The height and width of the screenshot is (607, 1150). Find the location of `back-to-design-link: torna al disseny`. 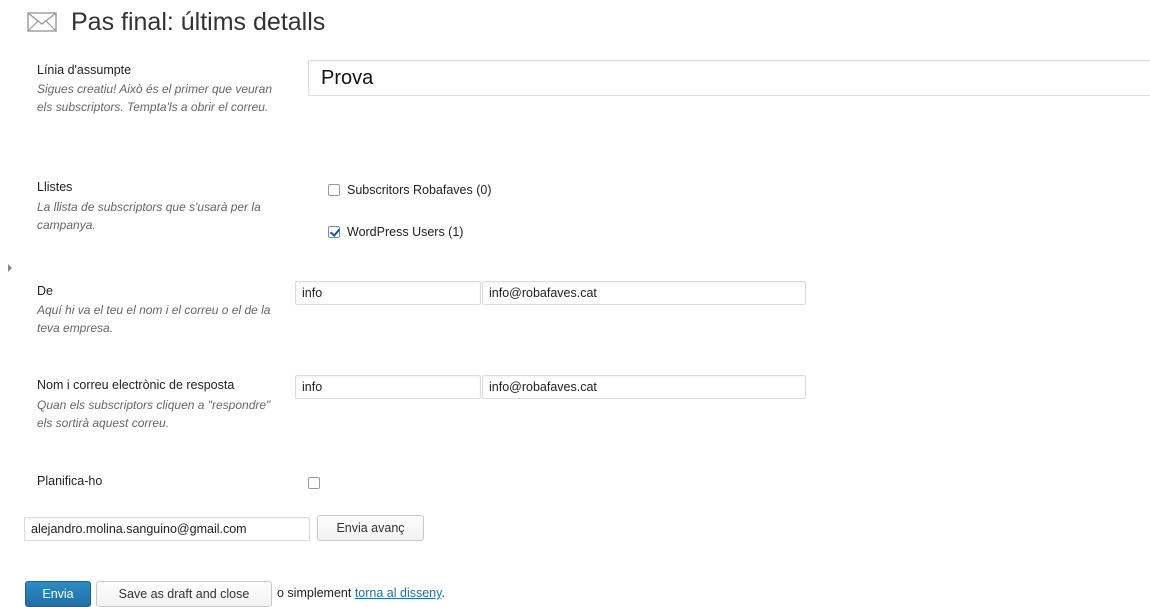

back-to-design-link: torna al disseny is located at coordinates (398, 593).